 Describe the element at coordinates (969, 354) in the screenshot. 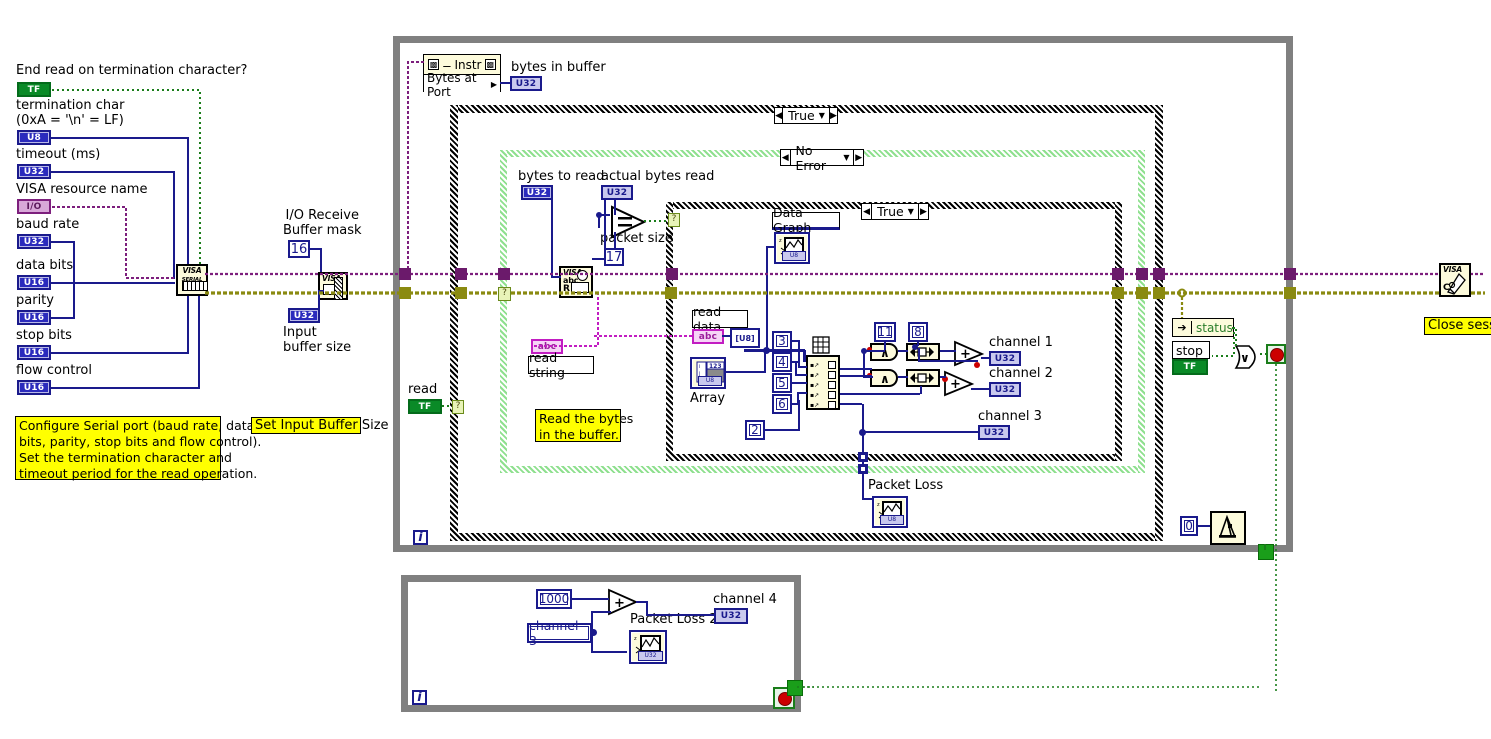

I see `add-node-1: +` at that location.